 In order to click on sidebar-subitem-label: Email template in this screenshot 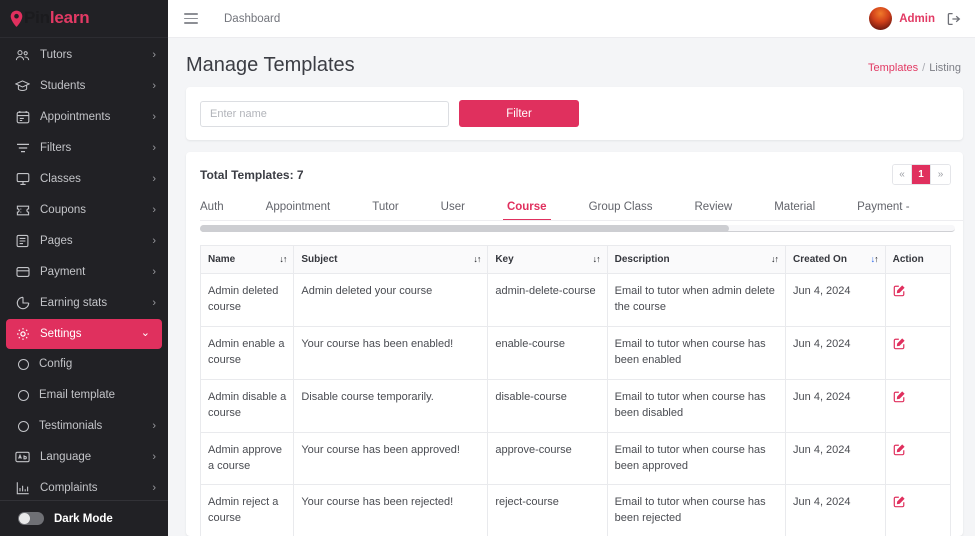, I will do `click(77, 395)`.